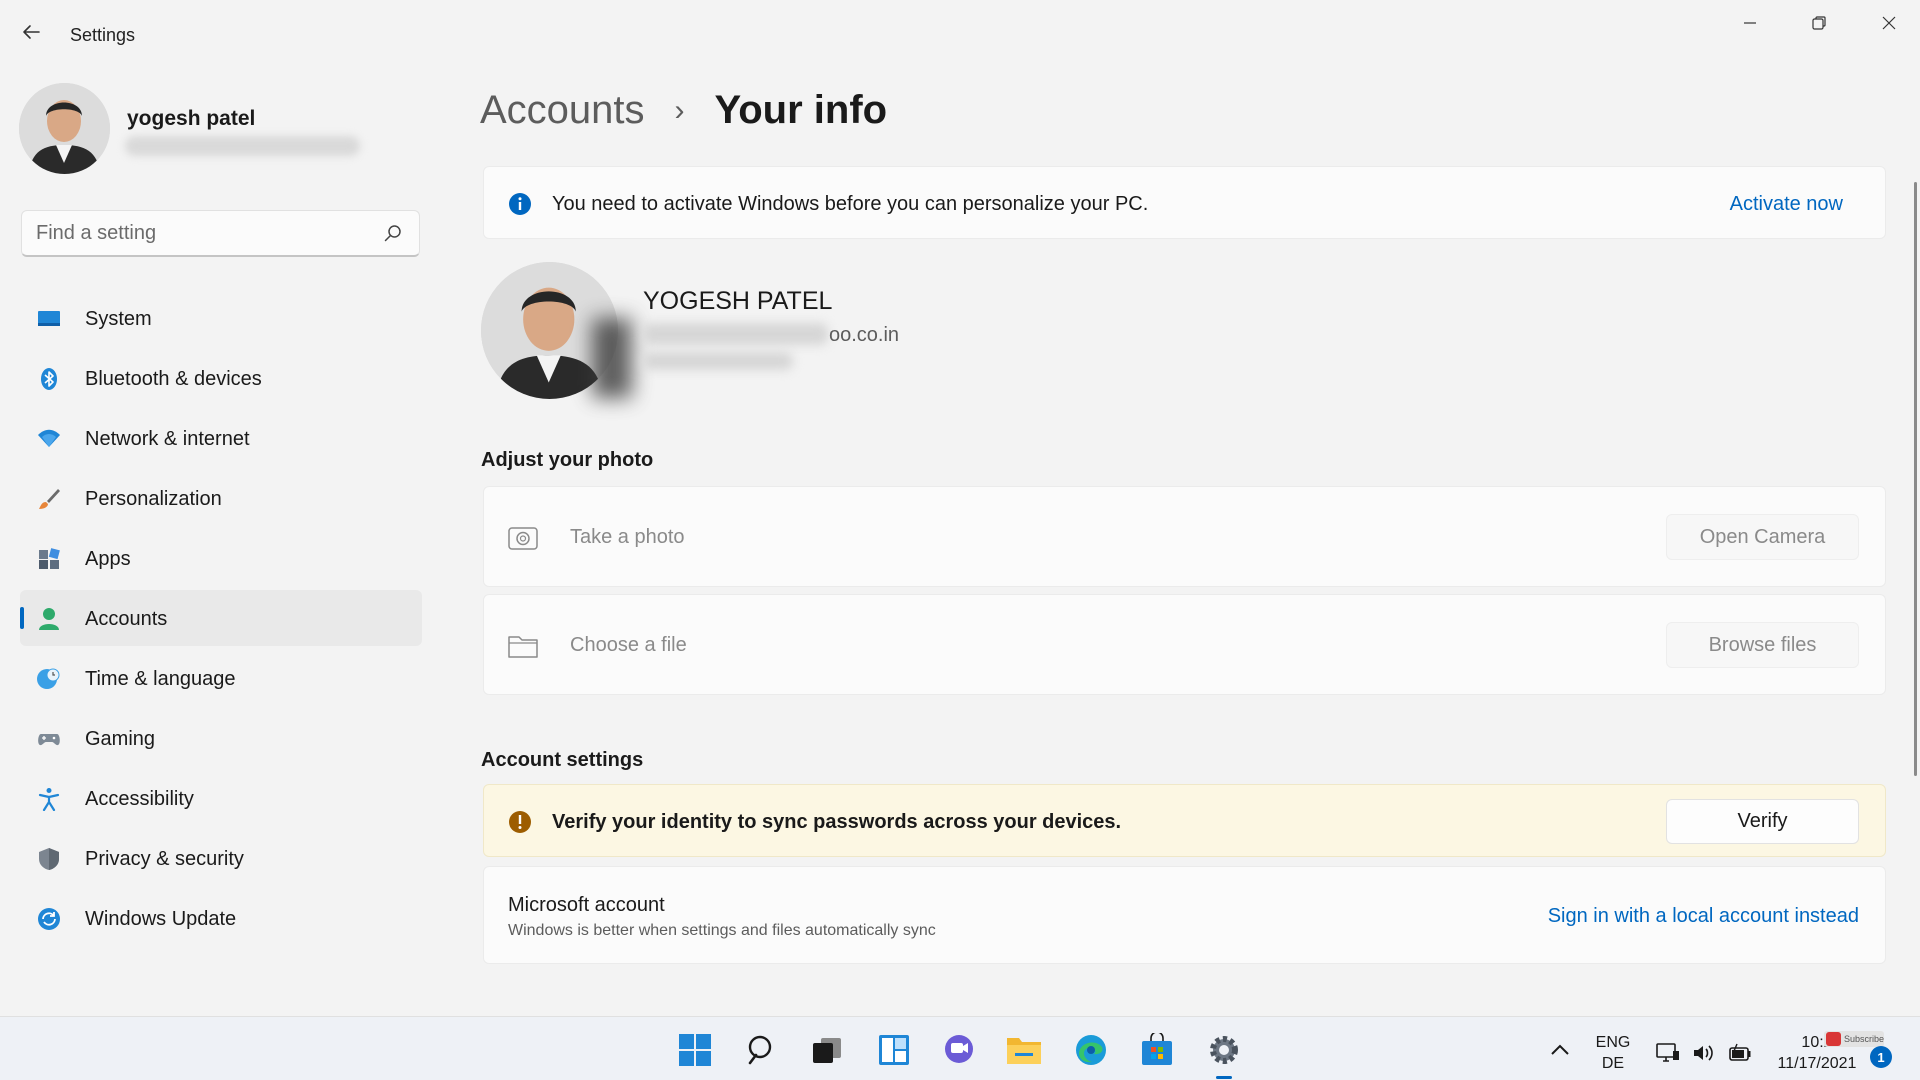 The width and height of the screenshot is (1920, 1080). What do you see at coordinates (735, 334) in the screenshot?
I see `user-email-redacted` at bounding box center [735, 334].